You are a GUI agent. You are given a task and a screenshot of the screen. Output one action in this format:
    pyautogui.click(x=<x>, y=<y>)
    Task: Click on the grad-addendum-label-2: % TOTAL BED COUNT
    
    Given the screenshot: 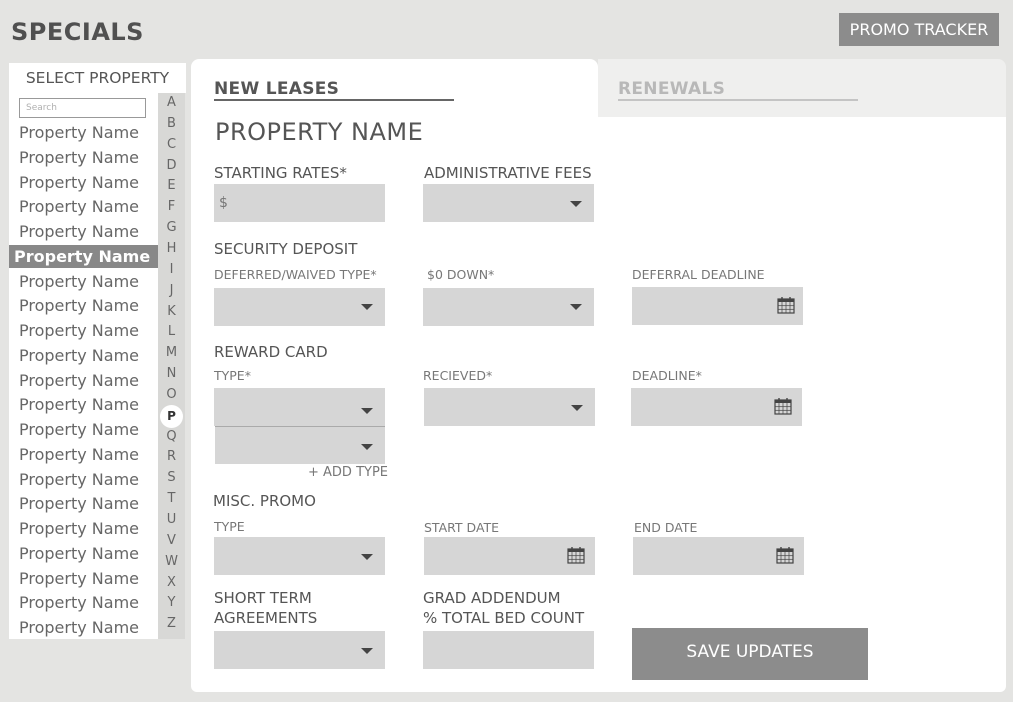 What is the action you would take?
    pyautogui.click(x=504, y=618)
    